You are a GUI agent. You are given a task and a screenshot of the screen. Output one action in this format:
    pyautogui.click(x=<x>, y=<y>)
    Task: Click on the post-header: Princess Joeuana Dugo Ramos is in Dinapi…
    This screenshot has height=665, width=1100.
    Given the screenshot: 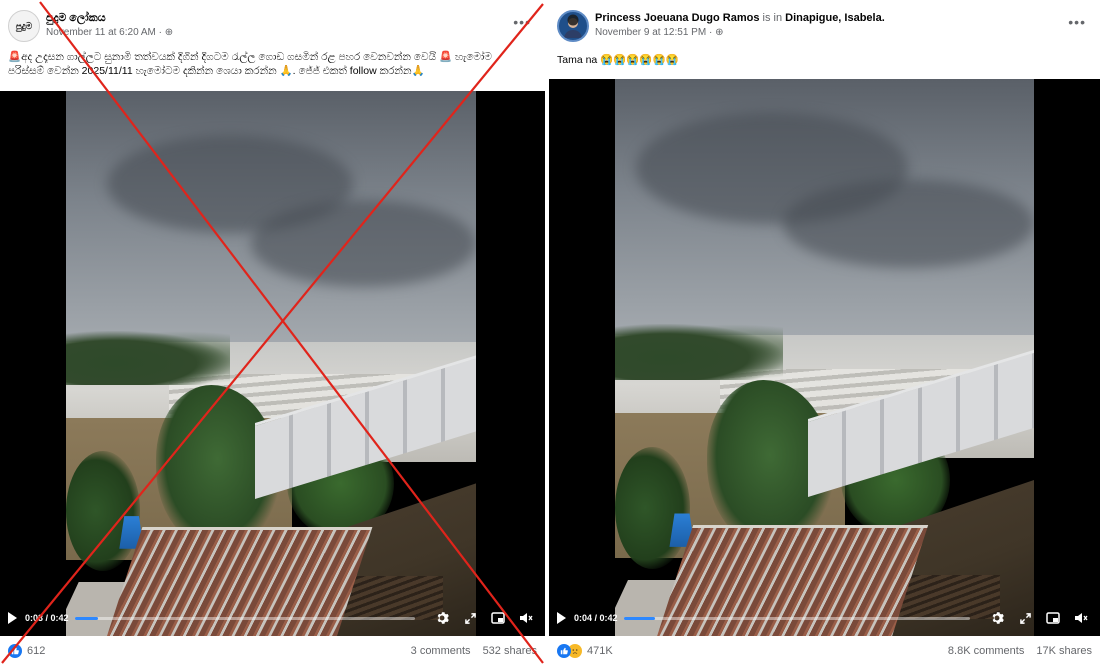 What is the action you would take?
    pyautogui.click(x=824, y=23)
    